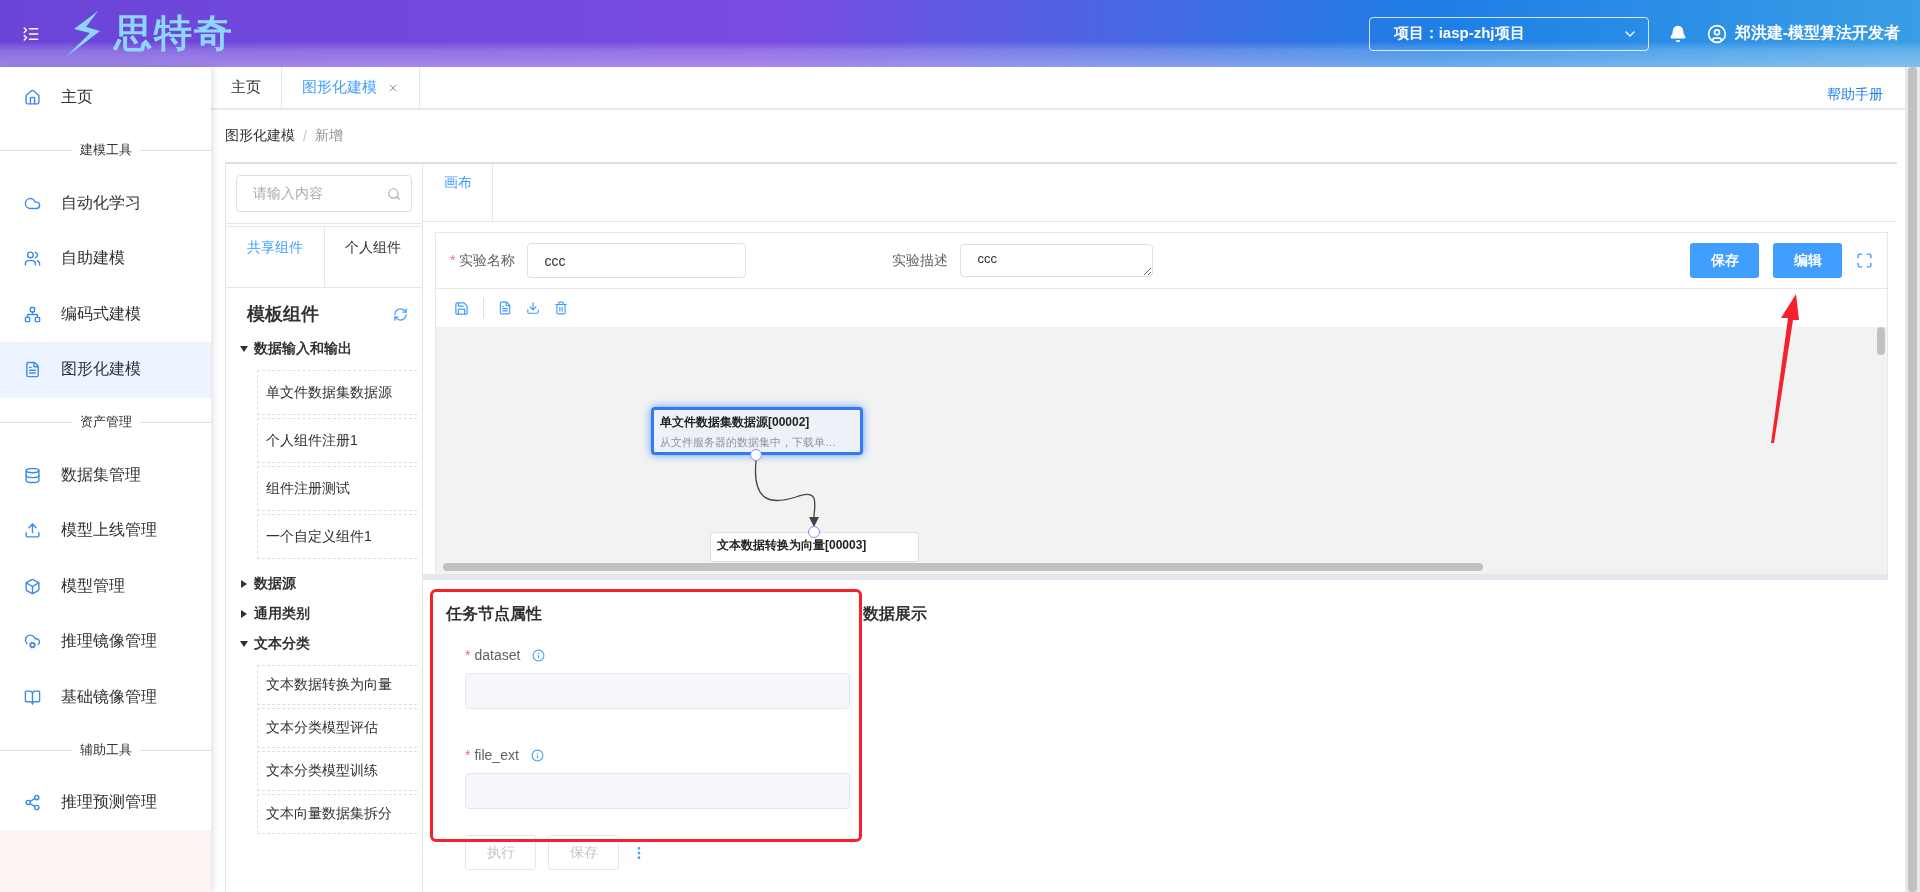 The image size is (1920, 892). What do you see at coordinates (260, 136) in the screenshot?
I see `breadcrumb-item: 图形化建模` at bounding box center [260, 136].